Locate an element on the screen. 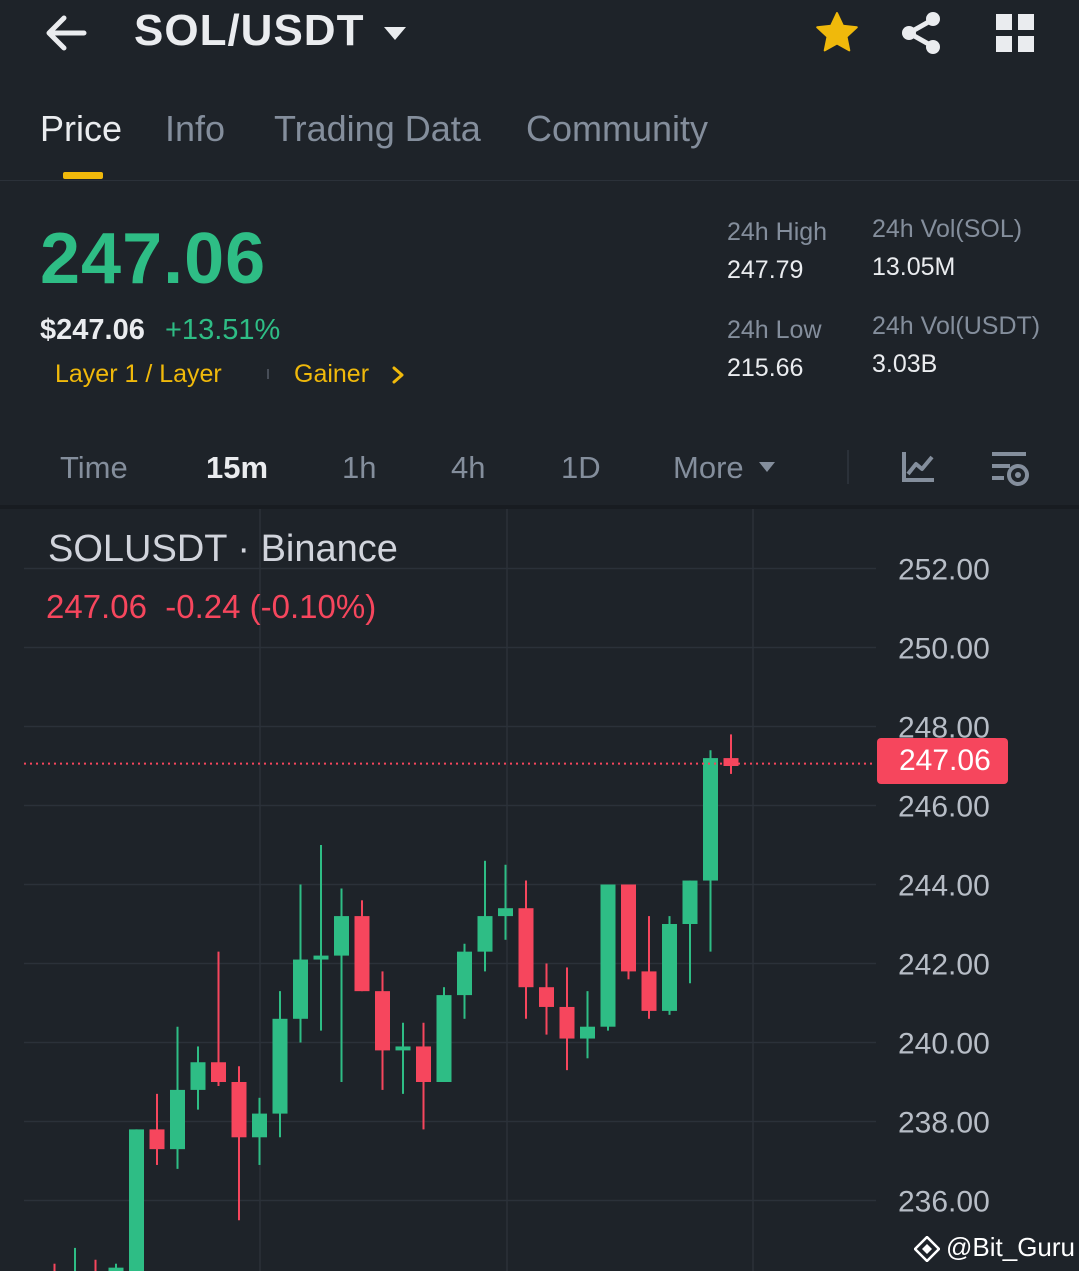 Image resolution: width=1079 pixels, height=1271 pixels. chart-settings-icon is located at coordinates (1010, 468).